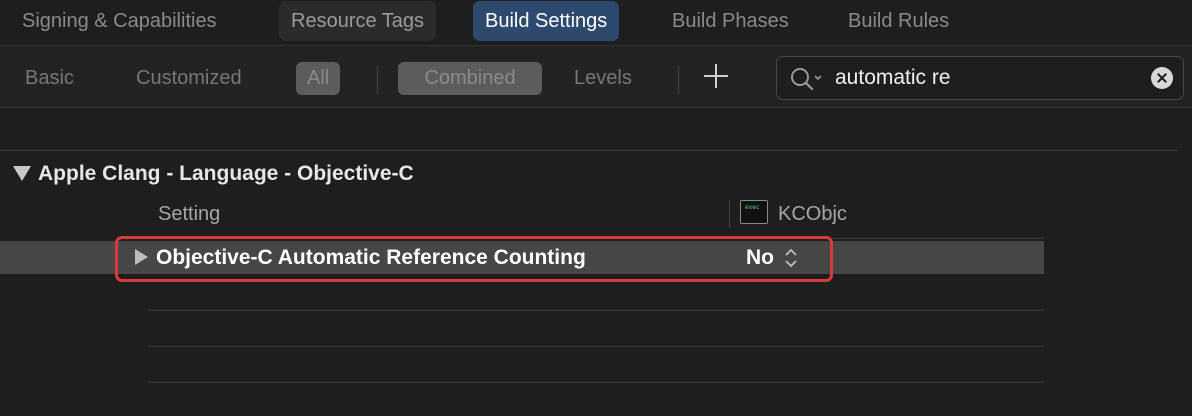 The image size is (1192, 416). I want to click on tab-build-rules: Build Rules, so click(898, 21).